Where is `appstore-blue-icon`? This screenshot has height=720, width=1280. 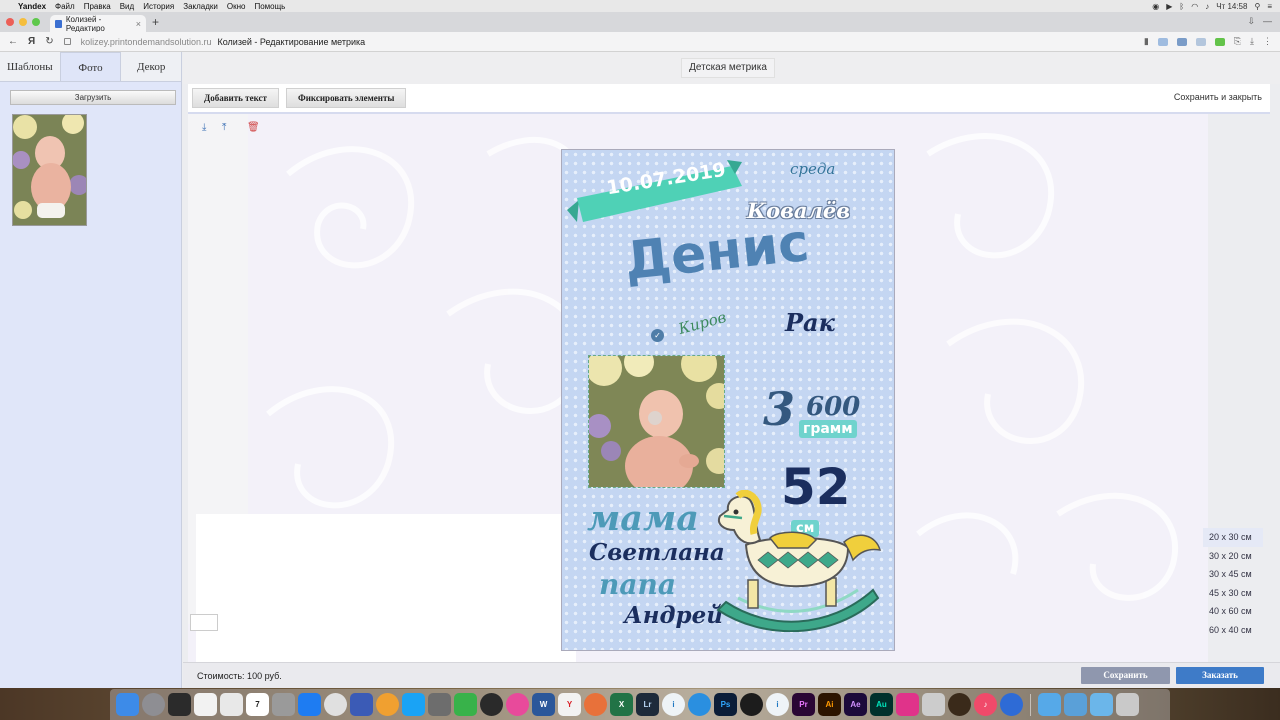 appstore-blue-icon is located at coordinates (413, 704).